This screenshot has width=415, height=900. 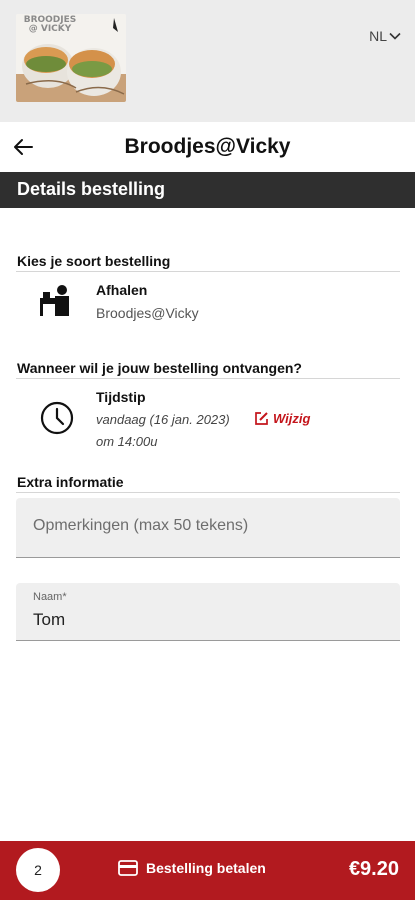 What do you see at coordinates (261, 418) in the screenshot?
I see `edit-icon` at bounding box center [261, 418].